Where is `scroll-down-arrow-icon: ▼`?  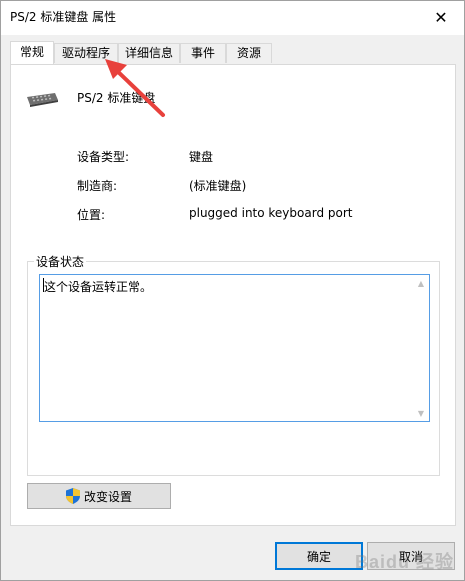
scroll-down-arrow-icon: ▼ is located at coordinates (421, 413).